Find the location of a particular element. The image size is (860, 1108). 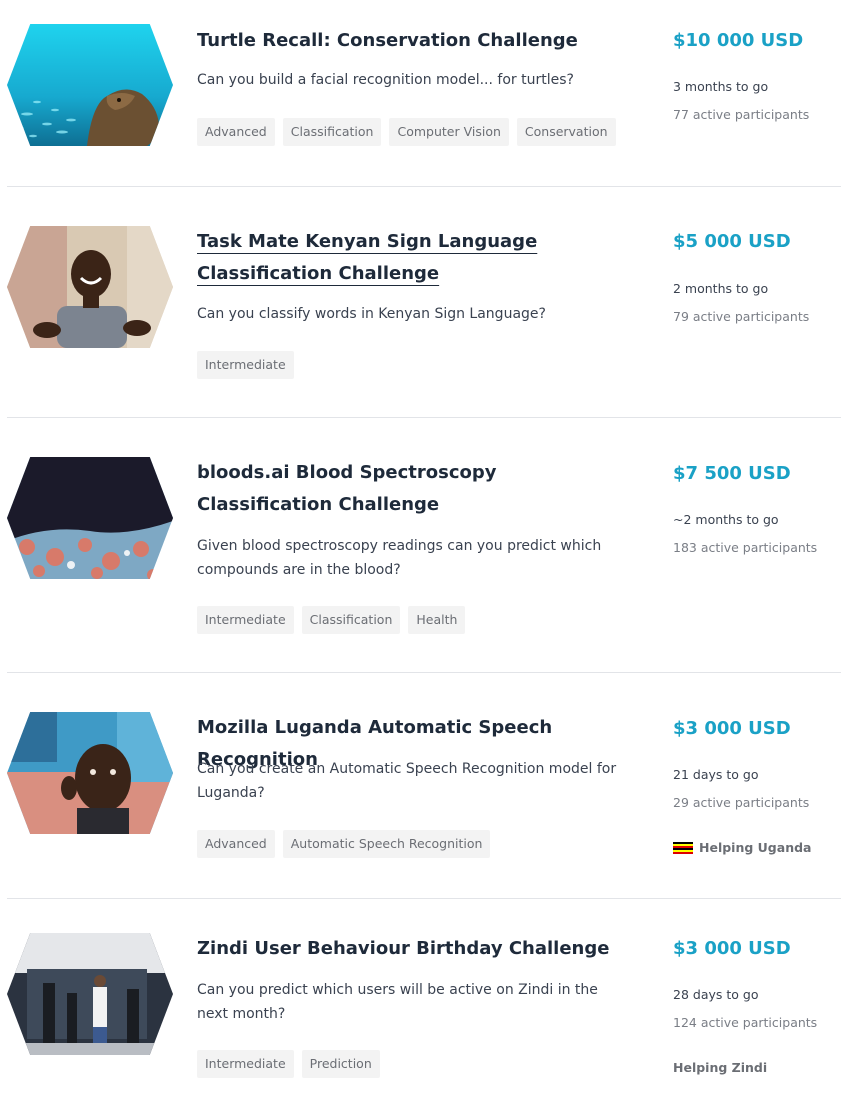

time-remaining: 2 months to go is located at coordinates (721, 288).